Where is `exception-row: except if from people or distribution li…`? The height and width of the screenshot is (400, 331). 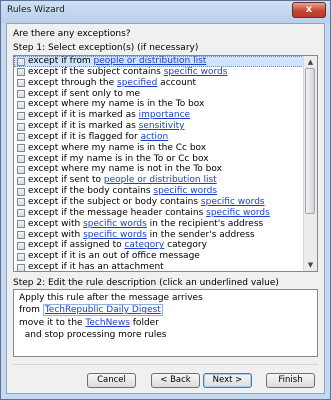 exception-row: except if from people or distribution li… is located at coordinates (159, 61).